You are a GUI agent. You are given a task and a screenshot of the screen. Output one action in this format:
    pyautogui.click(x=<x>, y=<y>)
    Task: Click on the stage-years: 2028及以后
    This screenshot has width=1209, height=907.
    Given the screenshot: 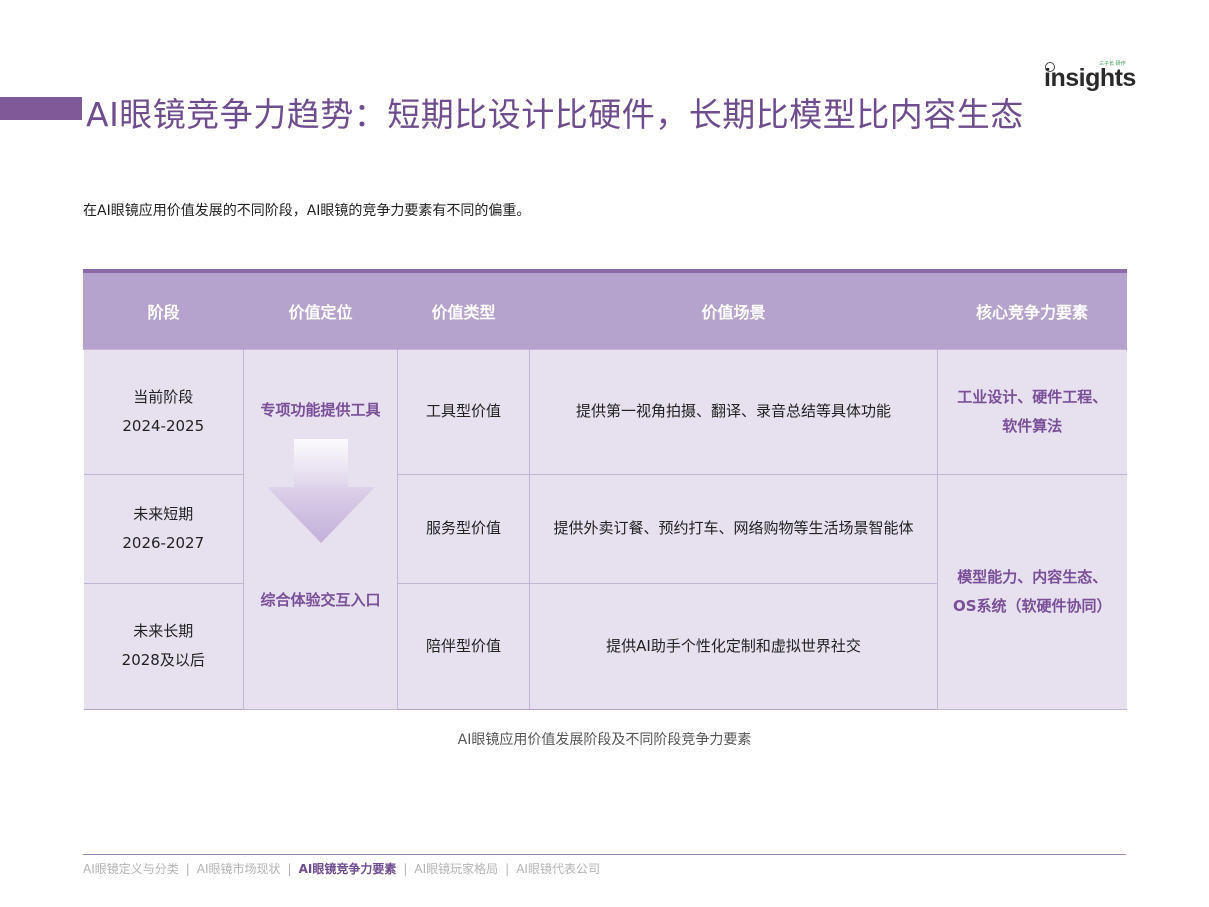 What is the action you would take?
    pyautogui.click(x=163, y=660)
    